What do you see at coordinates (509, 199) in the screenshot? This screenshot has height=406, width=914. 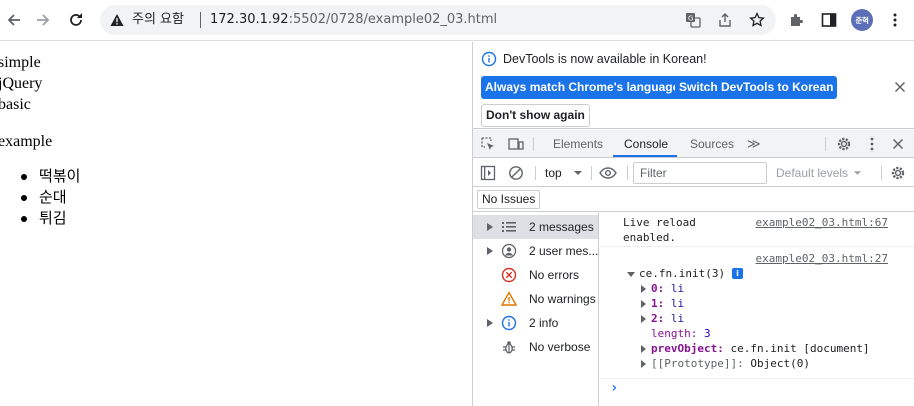 I see `issues-button: No Issues` at bounding box center [509, 199].